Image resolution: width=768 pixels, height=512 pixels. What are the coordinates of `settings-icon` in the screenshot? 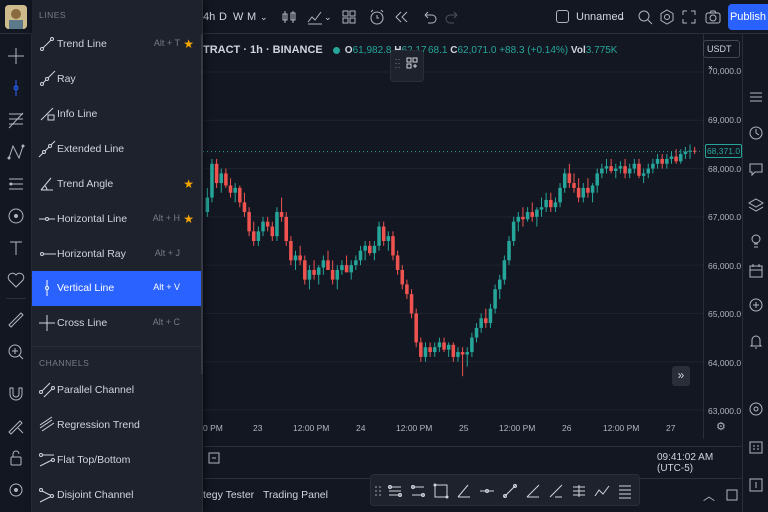 It's located at (667, 17).